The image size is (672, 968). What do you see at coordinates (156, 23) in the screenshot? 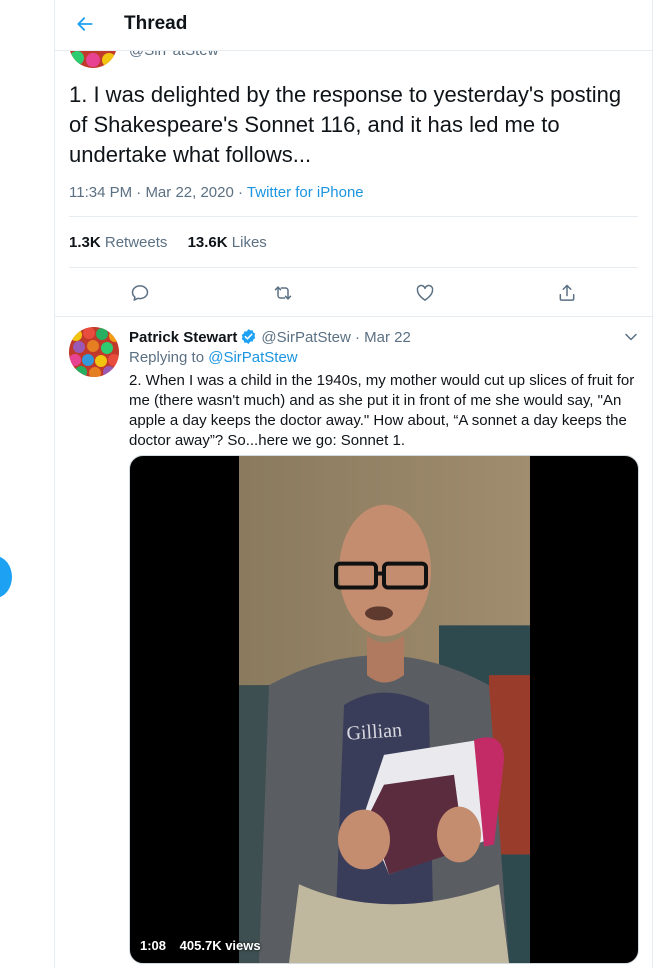
I see `page-title: Thread` at bounding box center [156, 23].